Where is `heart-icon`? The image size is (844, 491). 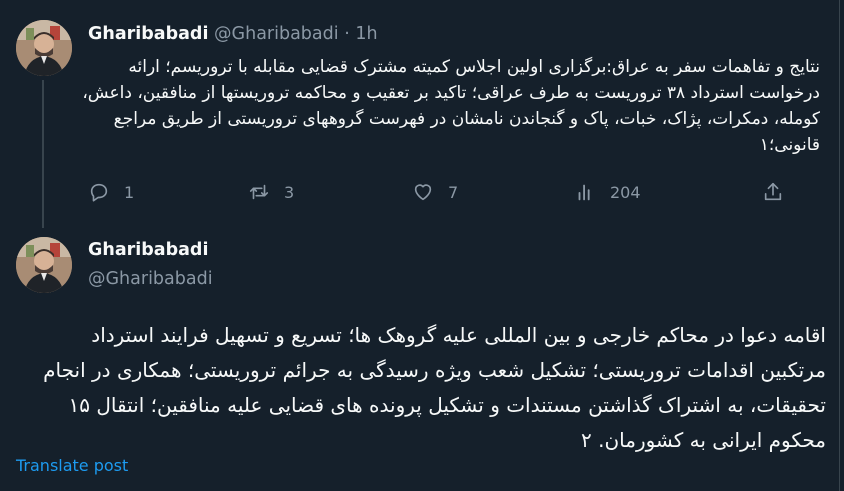
heart-icon is located at coordinates (423, 192).